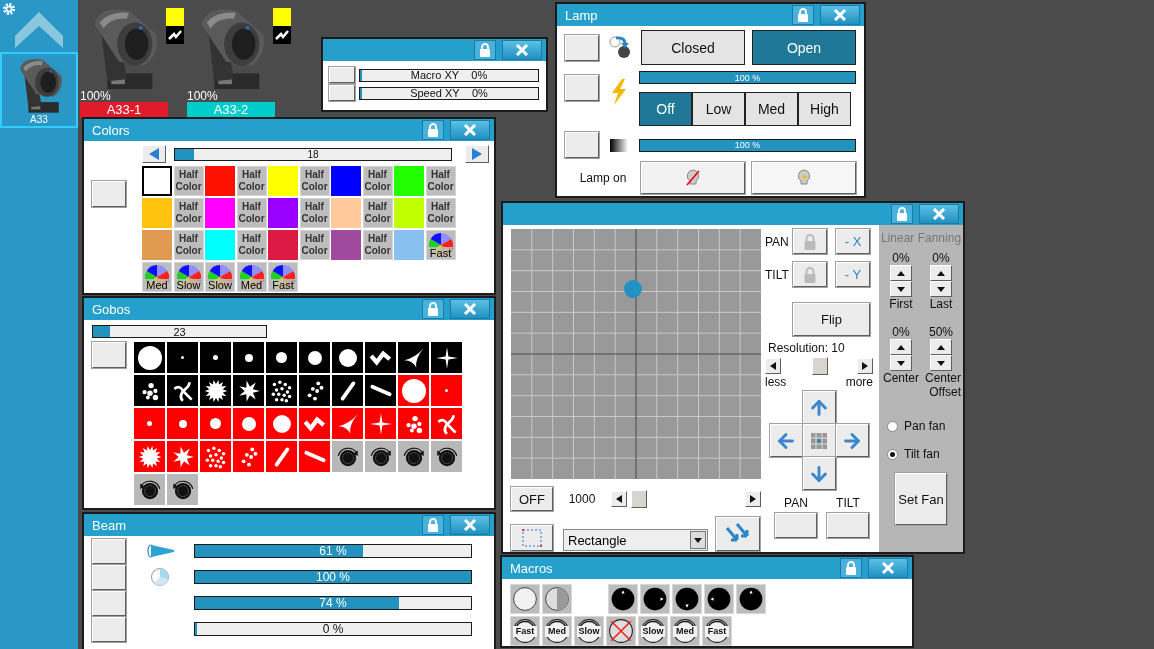 This screenshot has width=1154, height=649. I want to click on right-button, so click(852, 440).